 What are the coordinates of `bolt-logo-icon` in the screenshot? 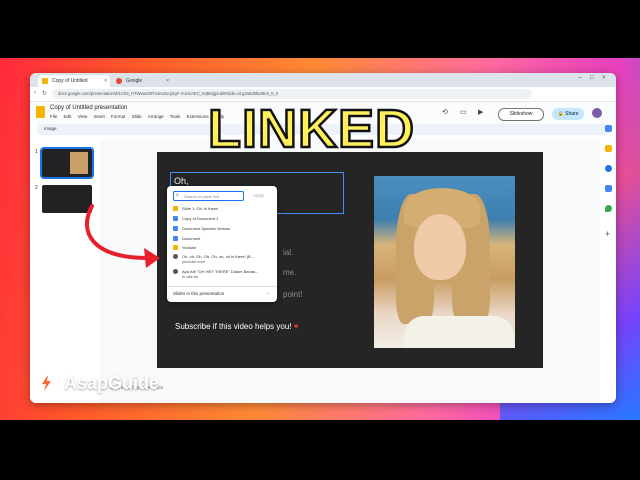 It's located at (47, 383).